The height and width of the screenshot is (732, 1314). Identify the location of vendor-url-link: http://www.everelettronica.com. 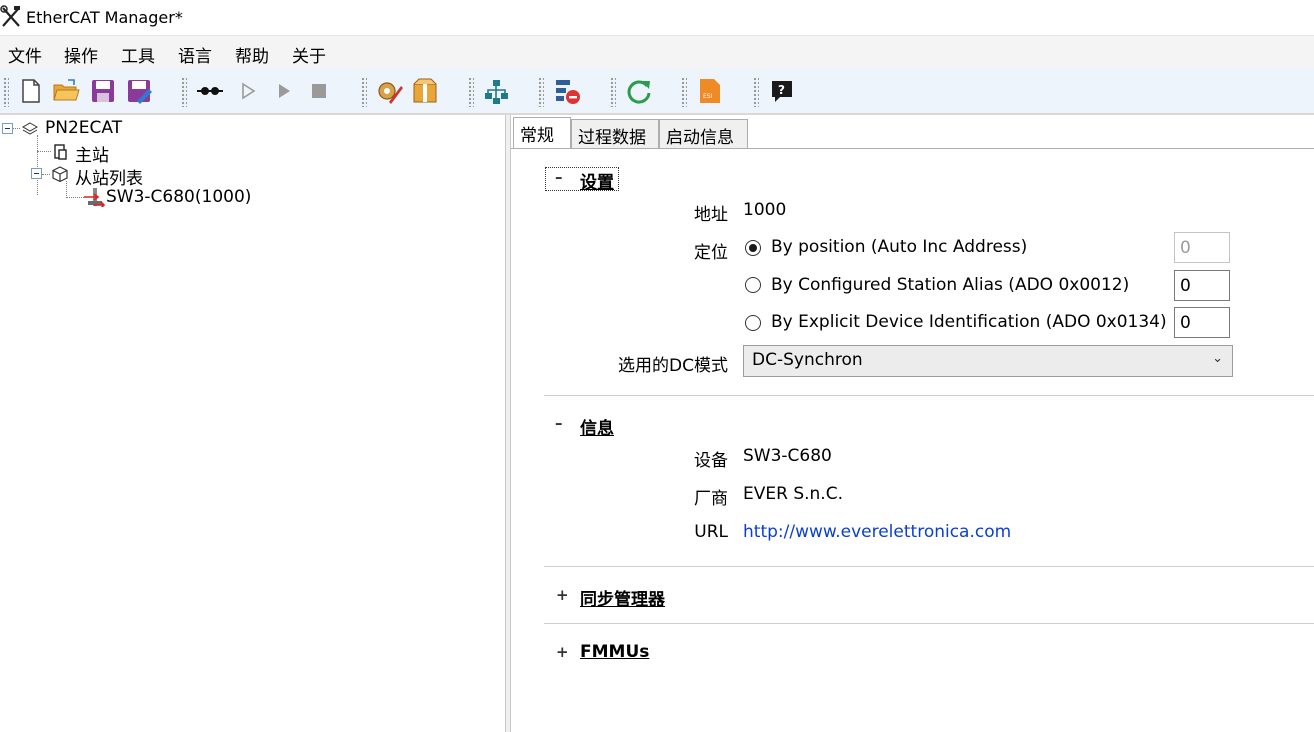
(877, 532).